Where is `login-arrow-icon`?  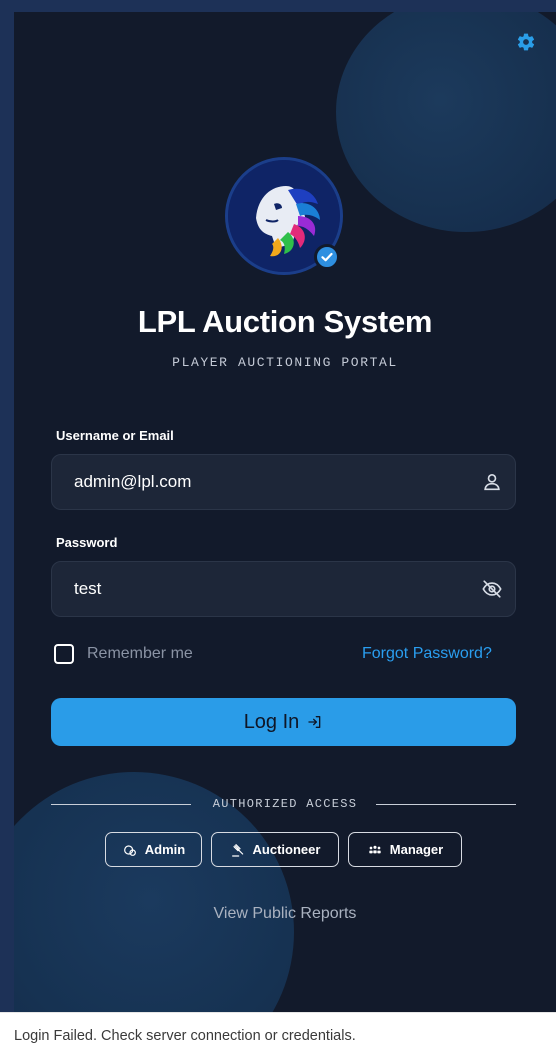 login-arrow-icon is located at coordinates (314, 722).